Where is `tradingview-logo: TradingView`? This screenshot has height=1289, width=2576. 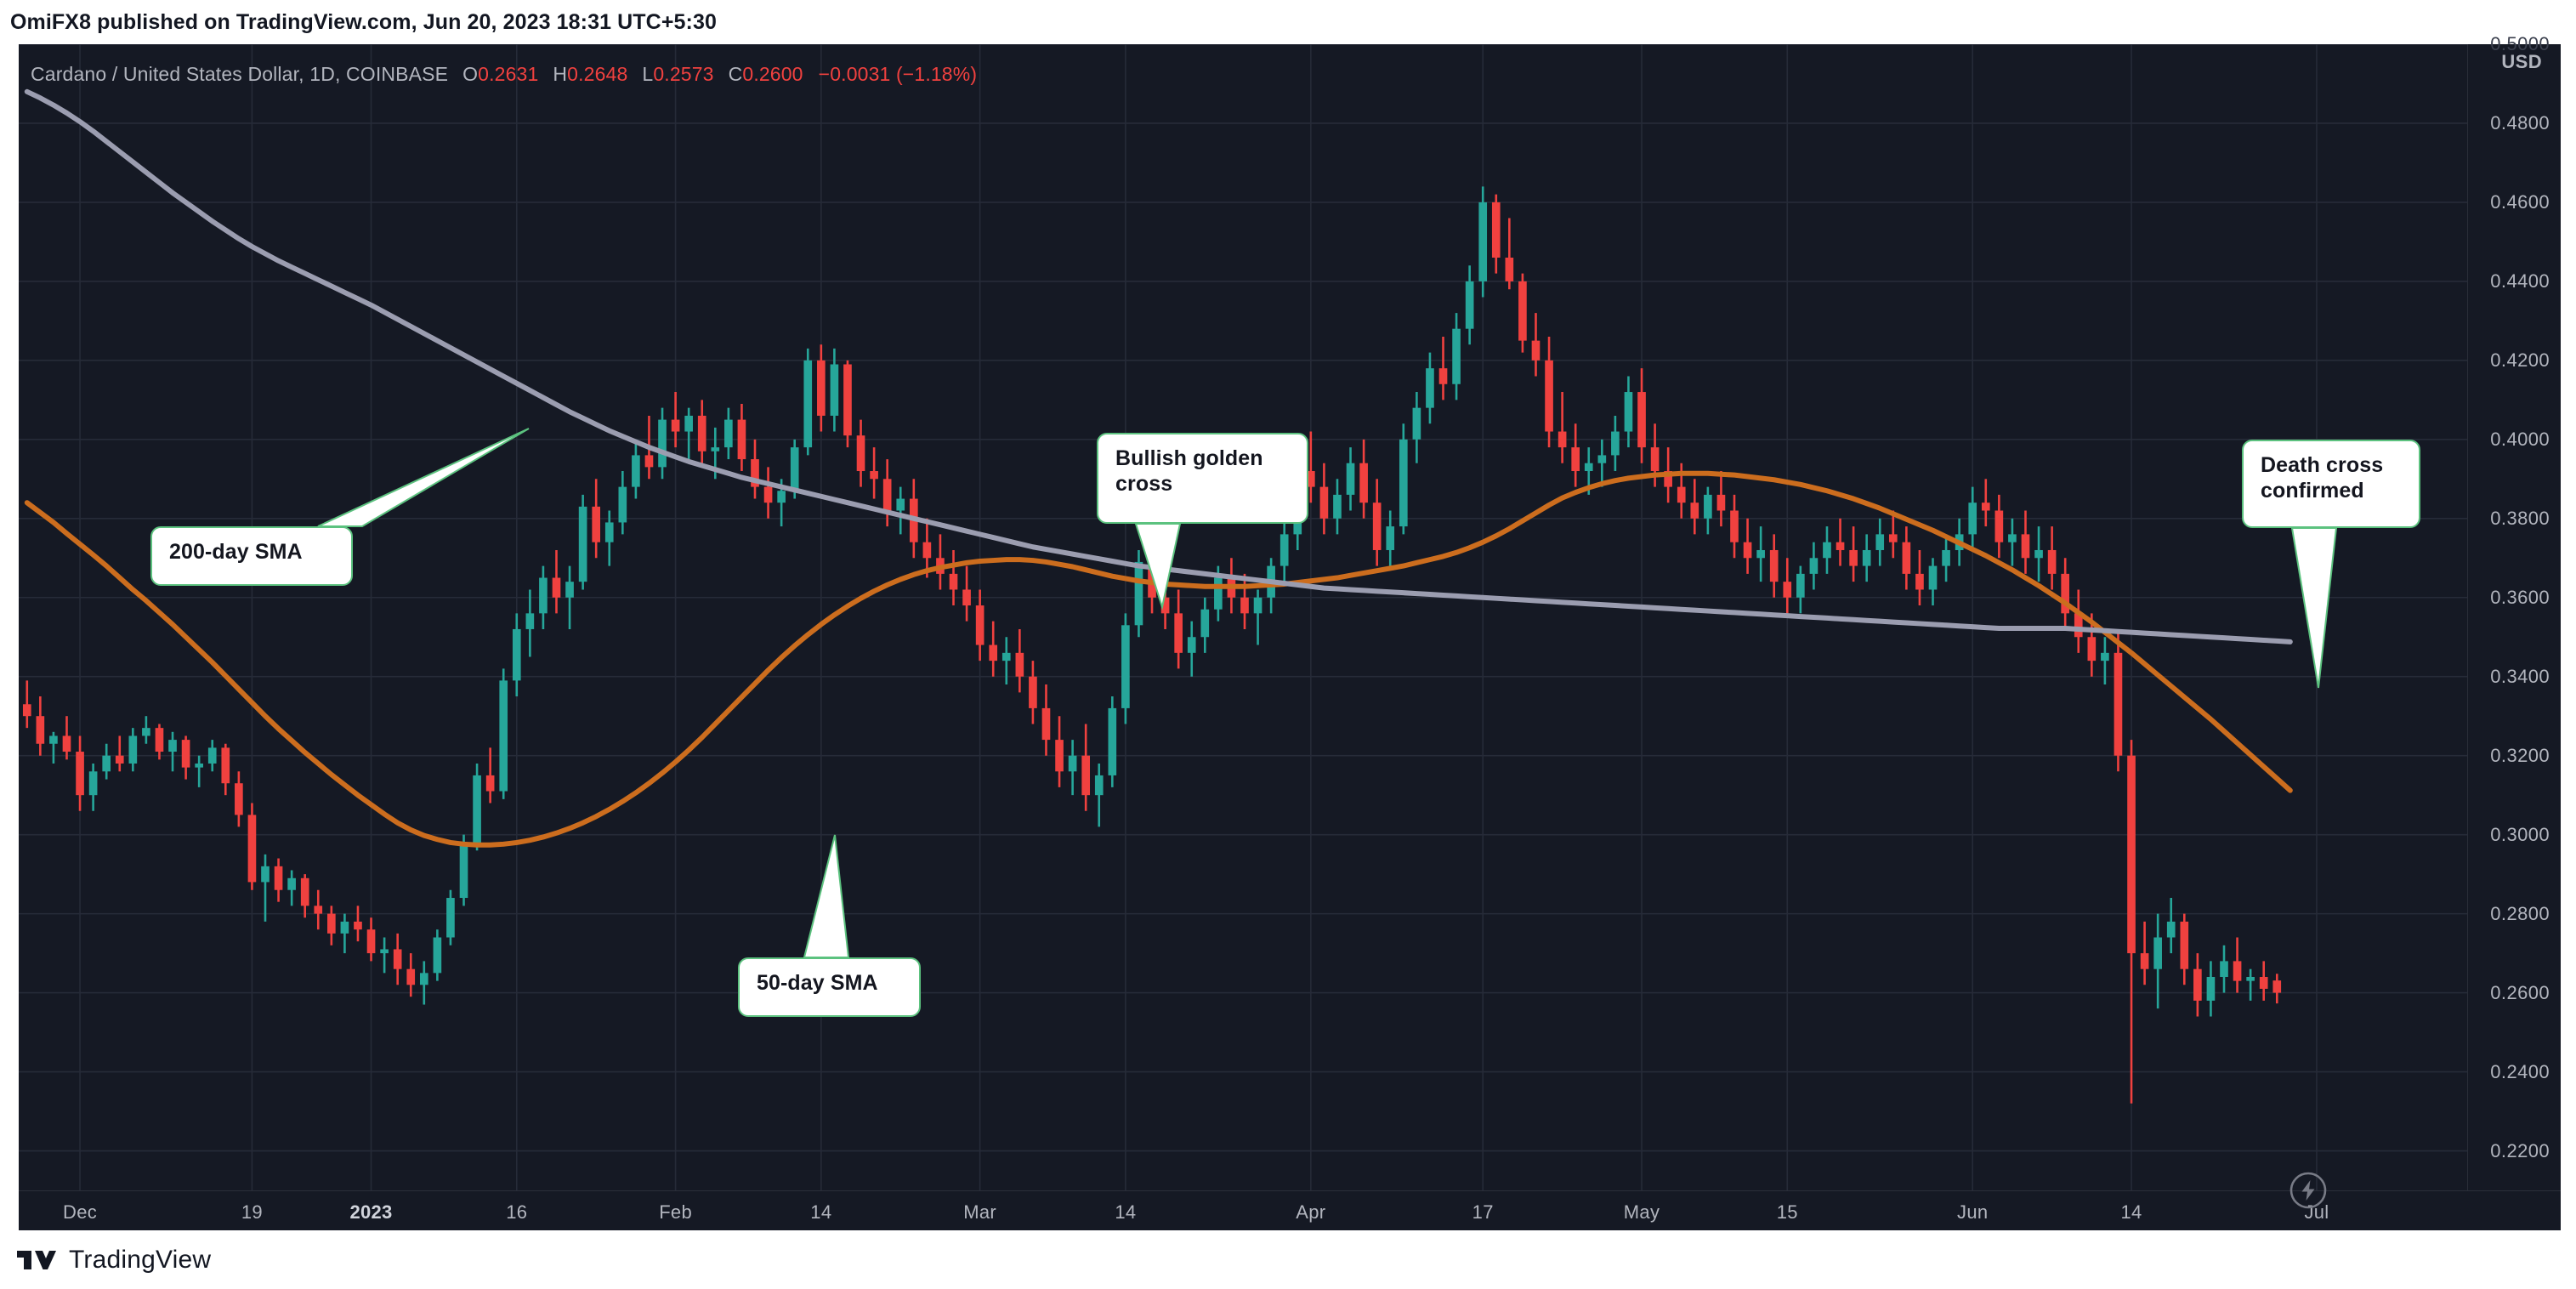
tradingview-logo: TradingView is located at coordinates (114, 1261).